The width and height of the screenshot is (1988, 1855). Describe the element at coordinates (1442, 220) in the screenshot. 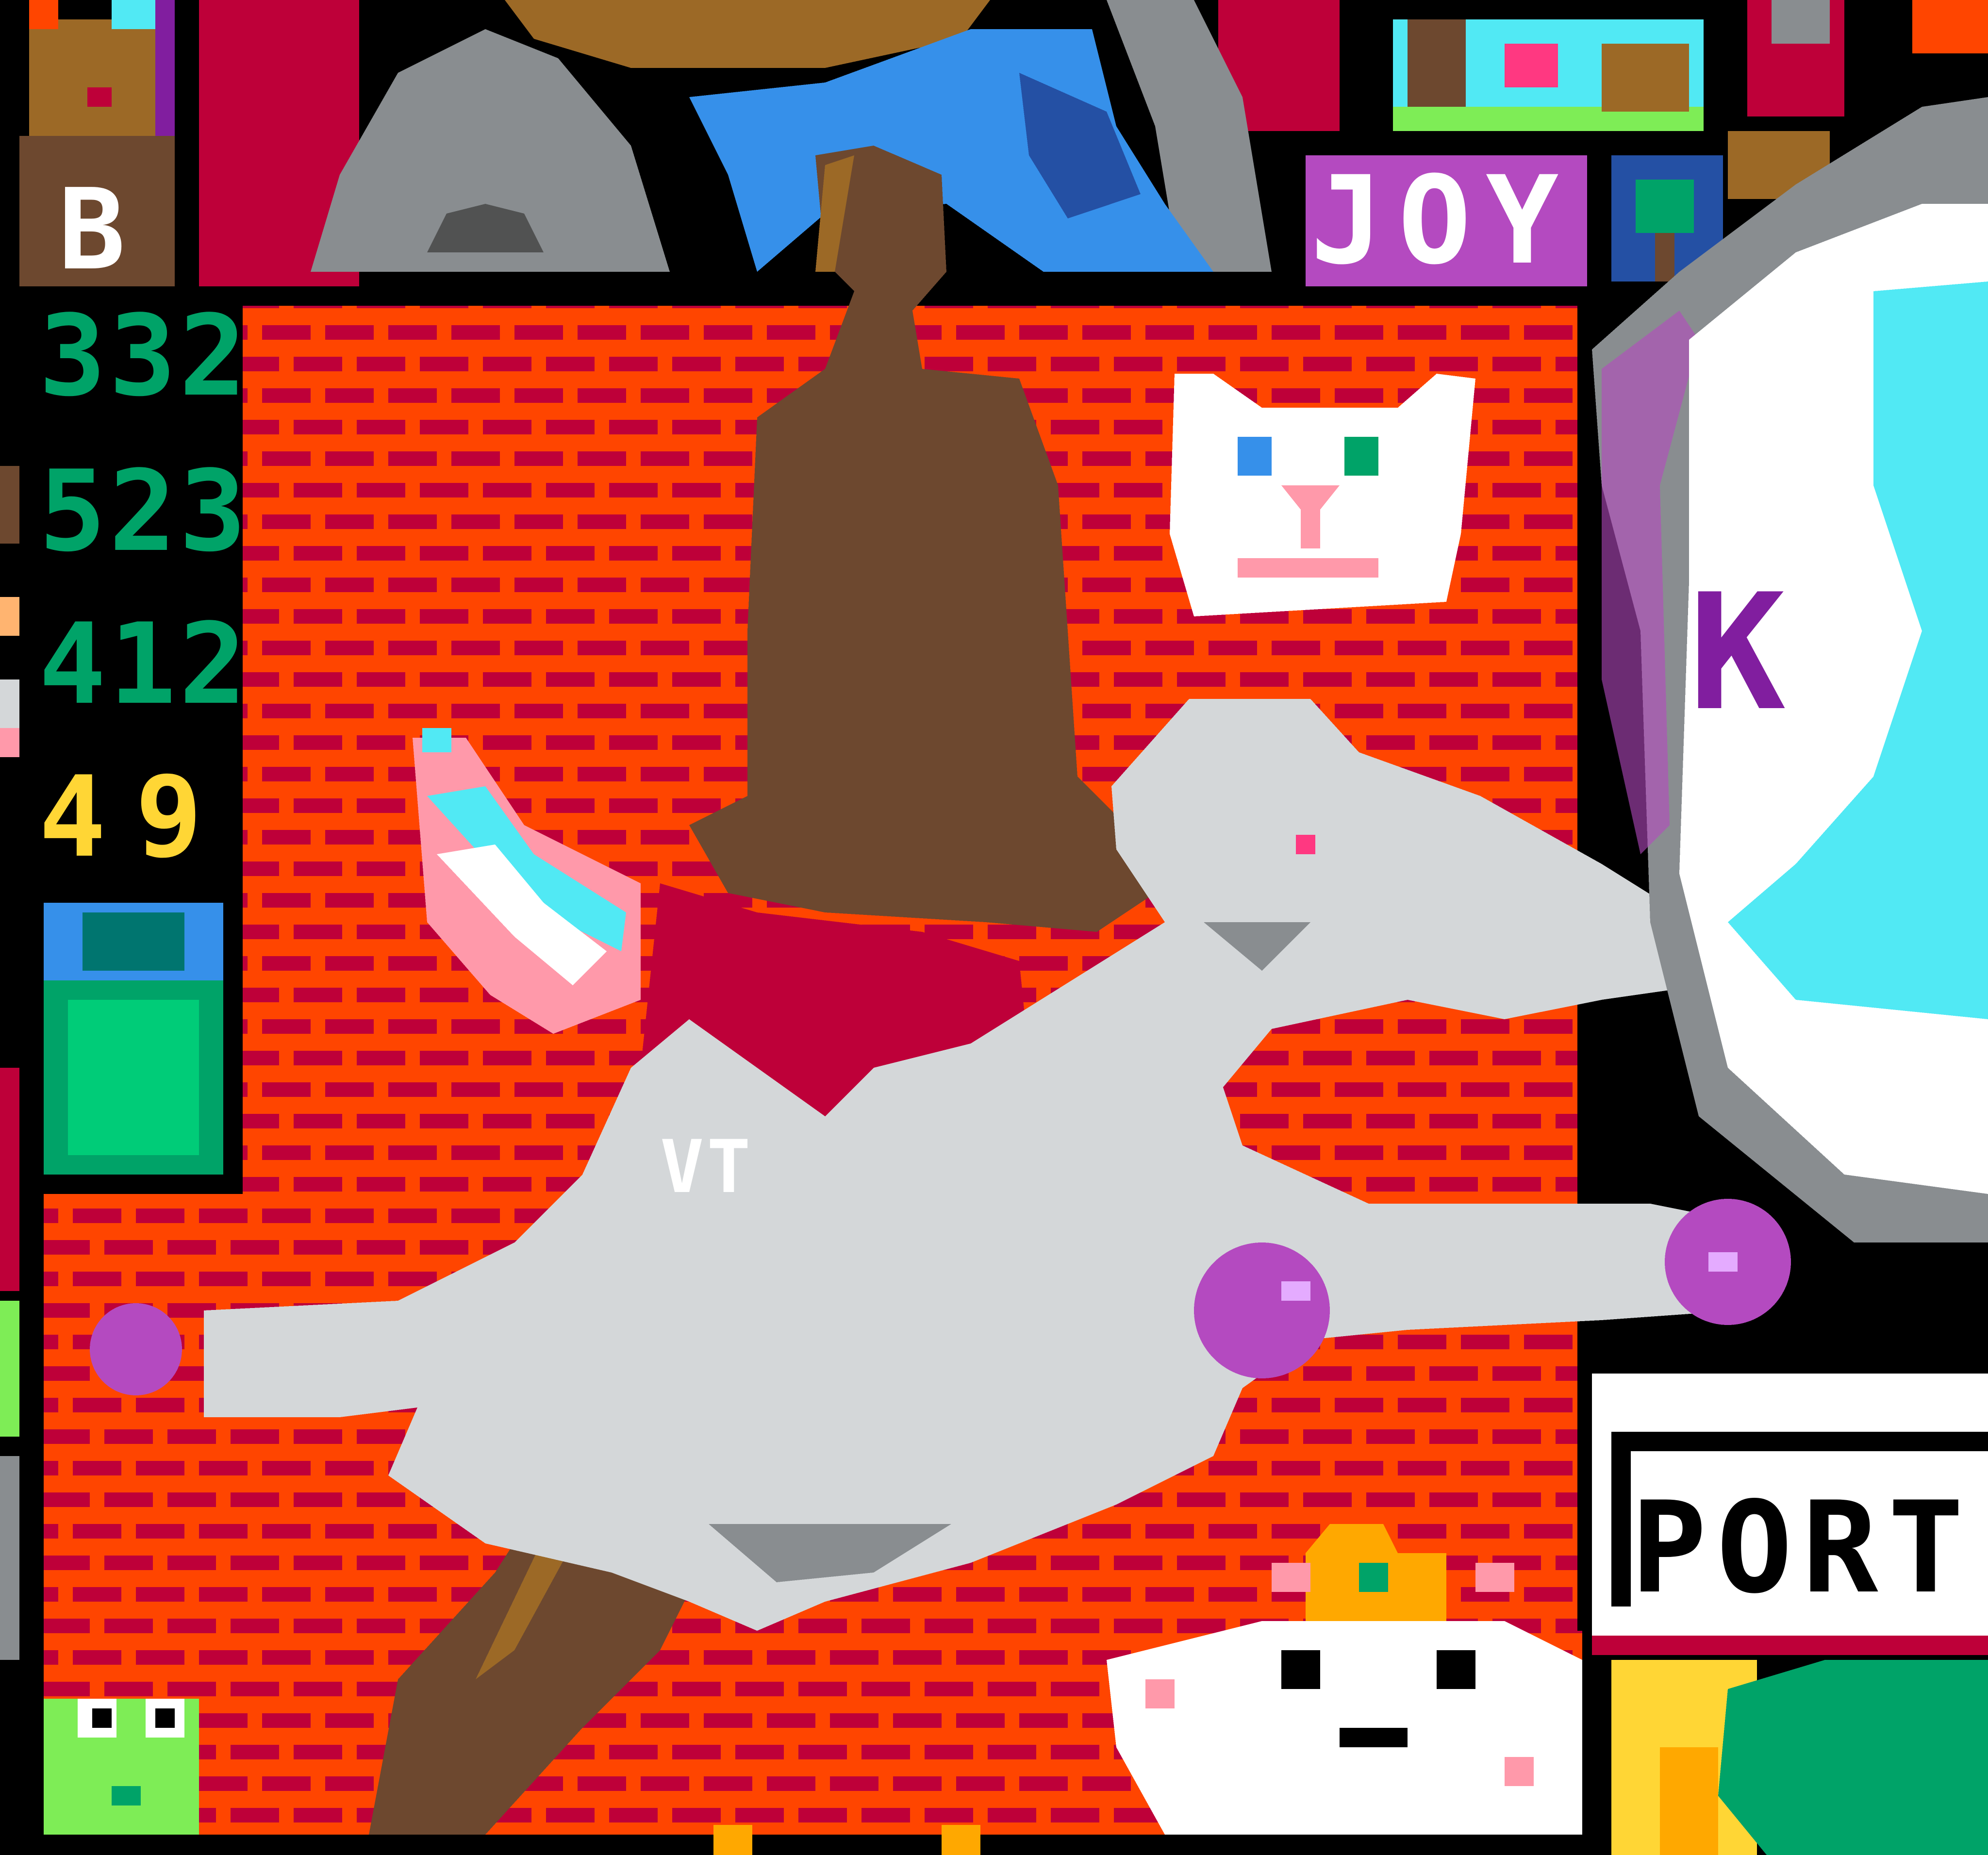

I see `joy-sign-text: JOY` at that location.